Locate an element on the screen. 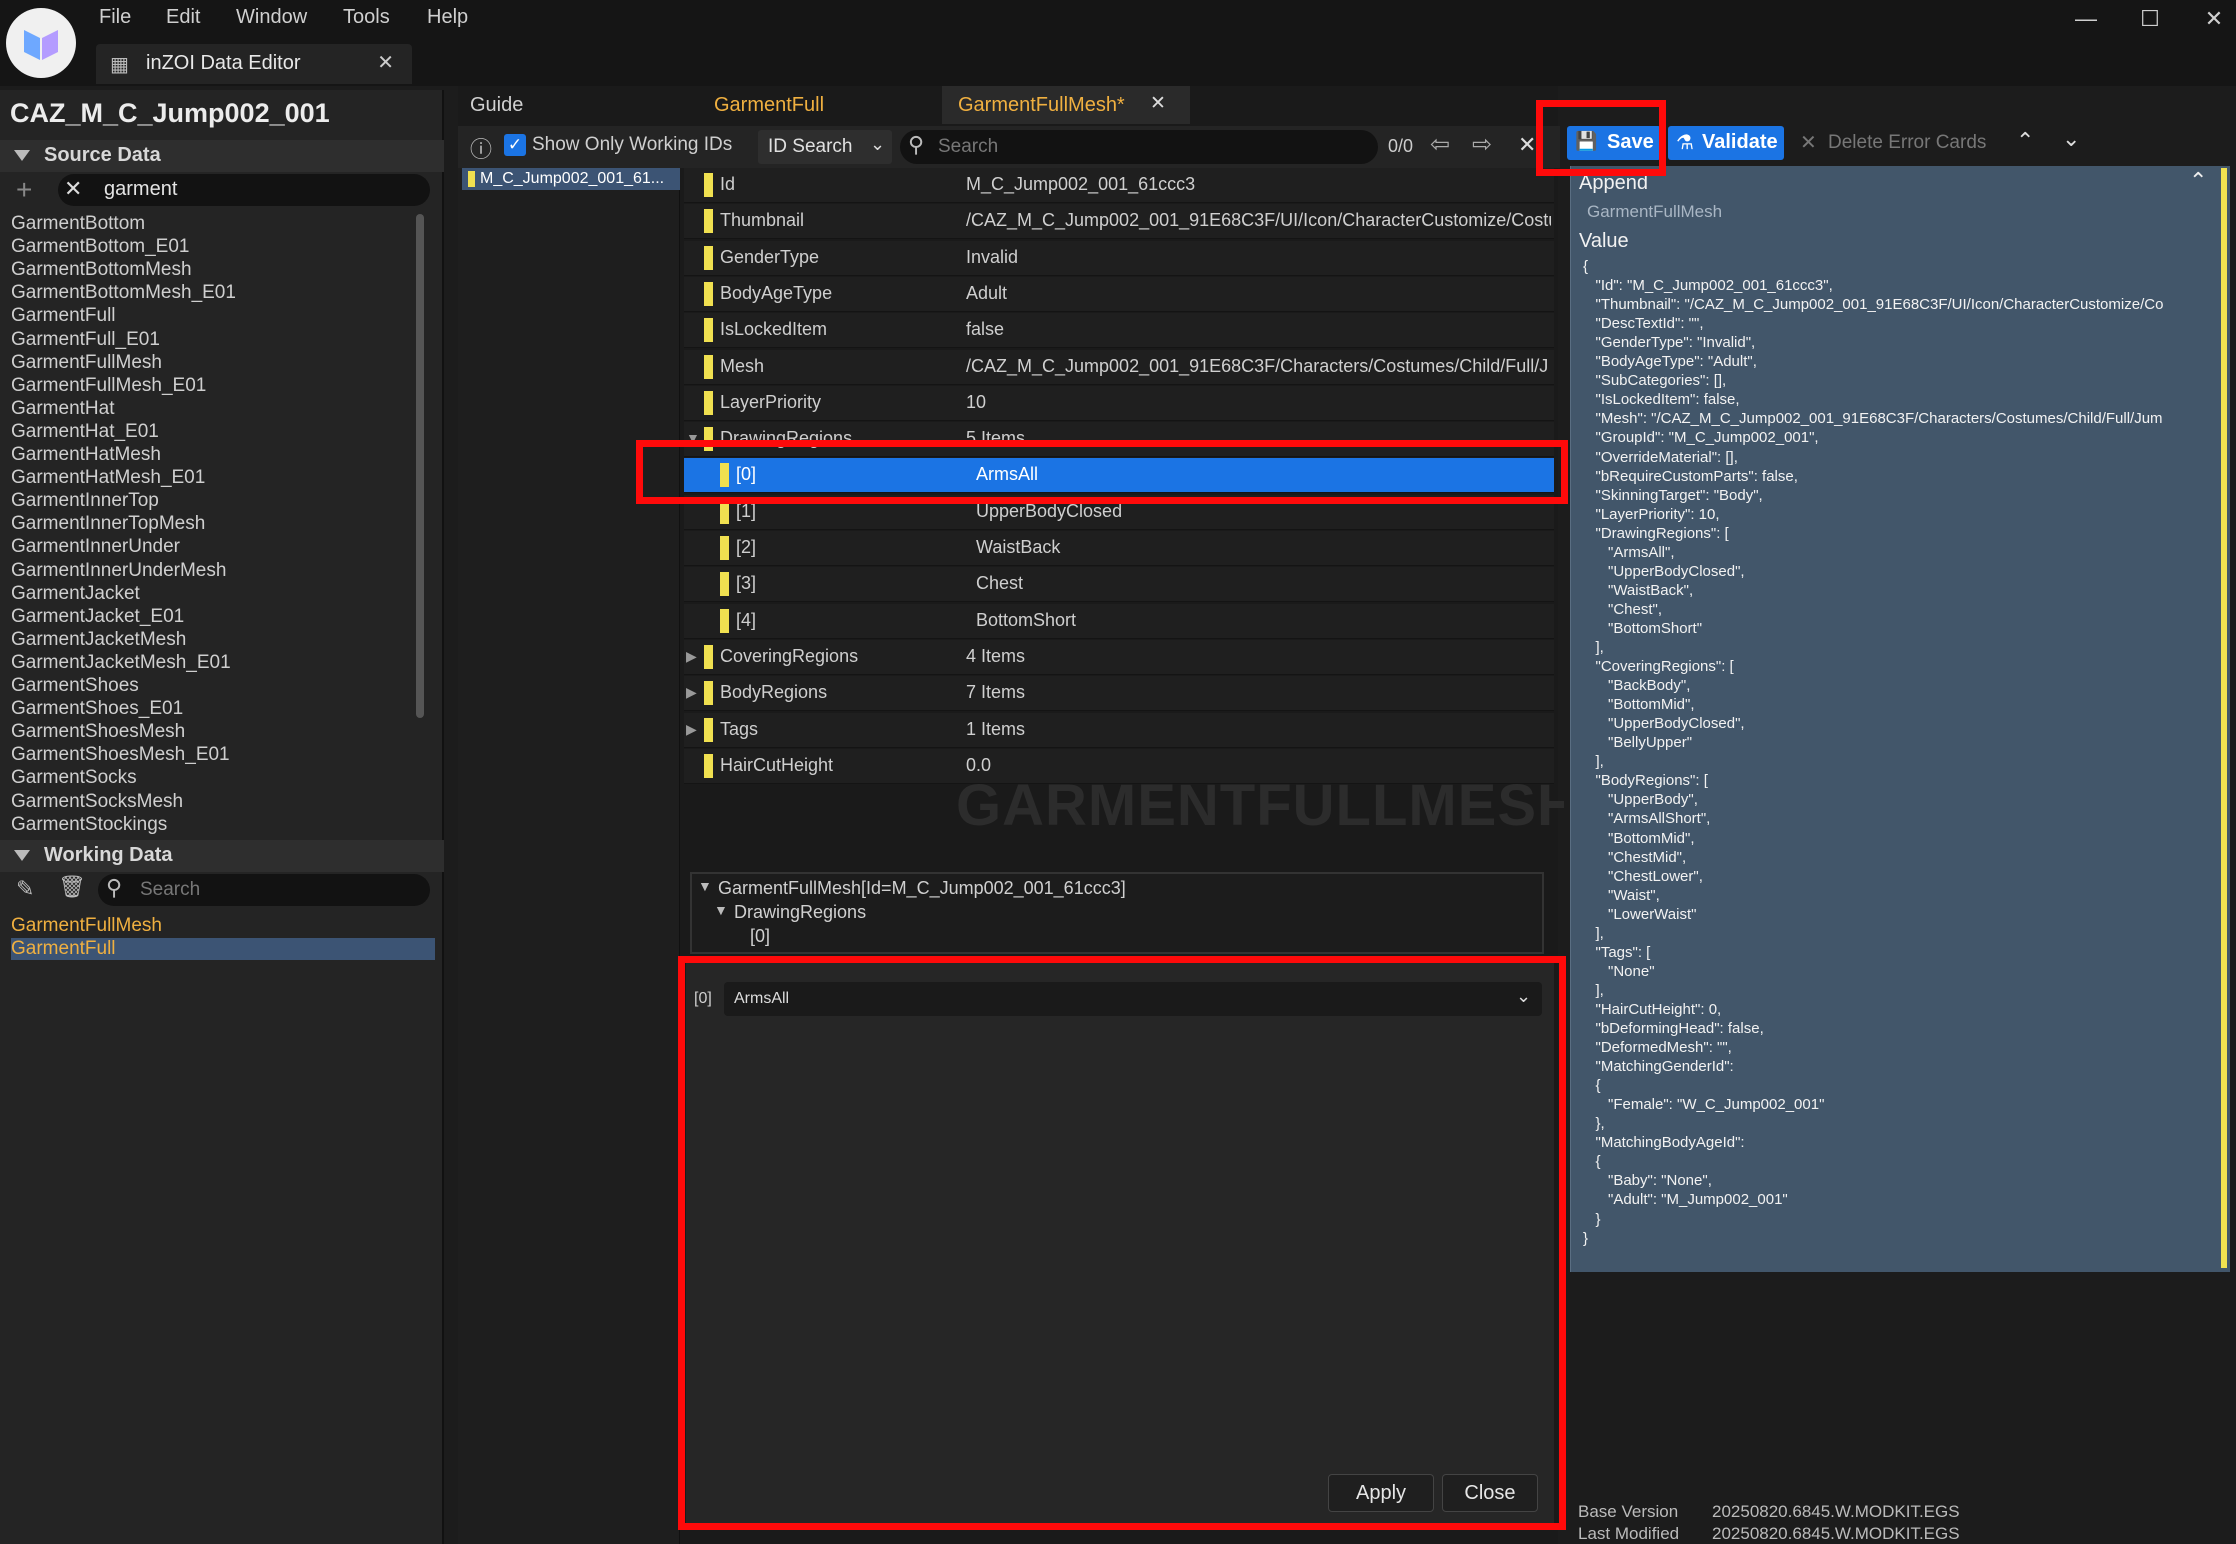 Image resolution: width=2236 pixels, height=1544 pixels. source-list-item: GarmentJacketMesh is located at coordinates (98, 639).